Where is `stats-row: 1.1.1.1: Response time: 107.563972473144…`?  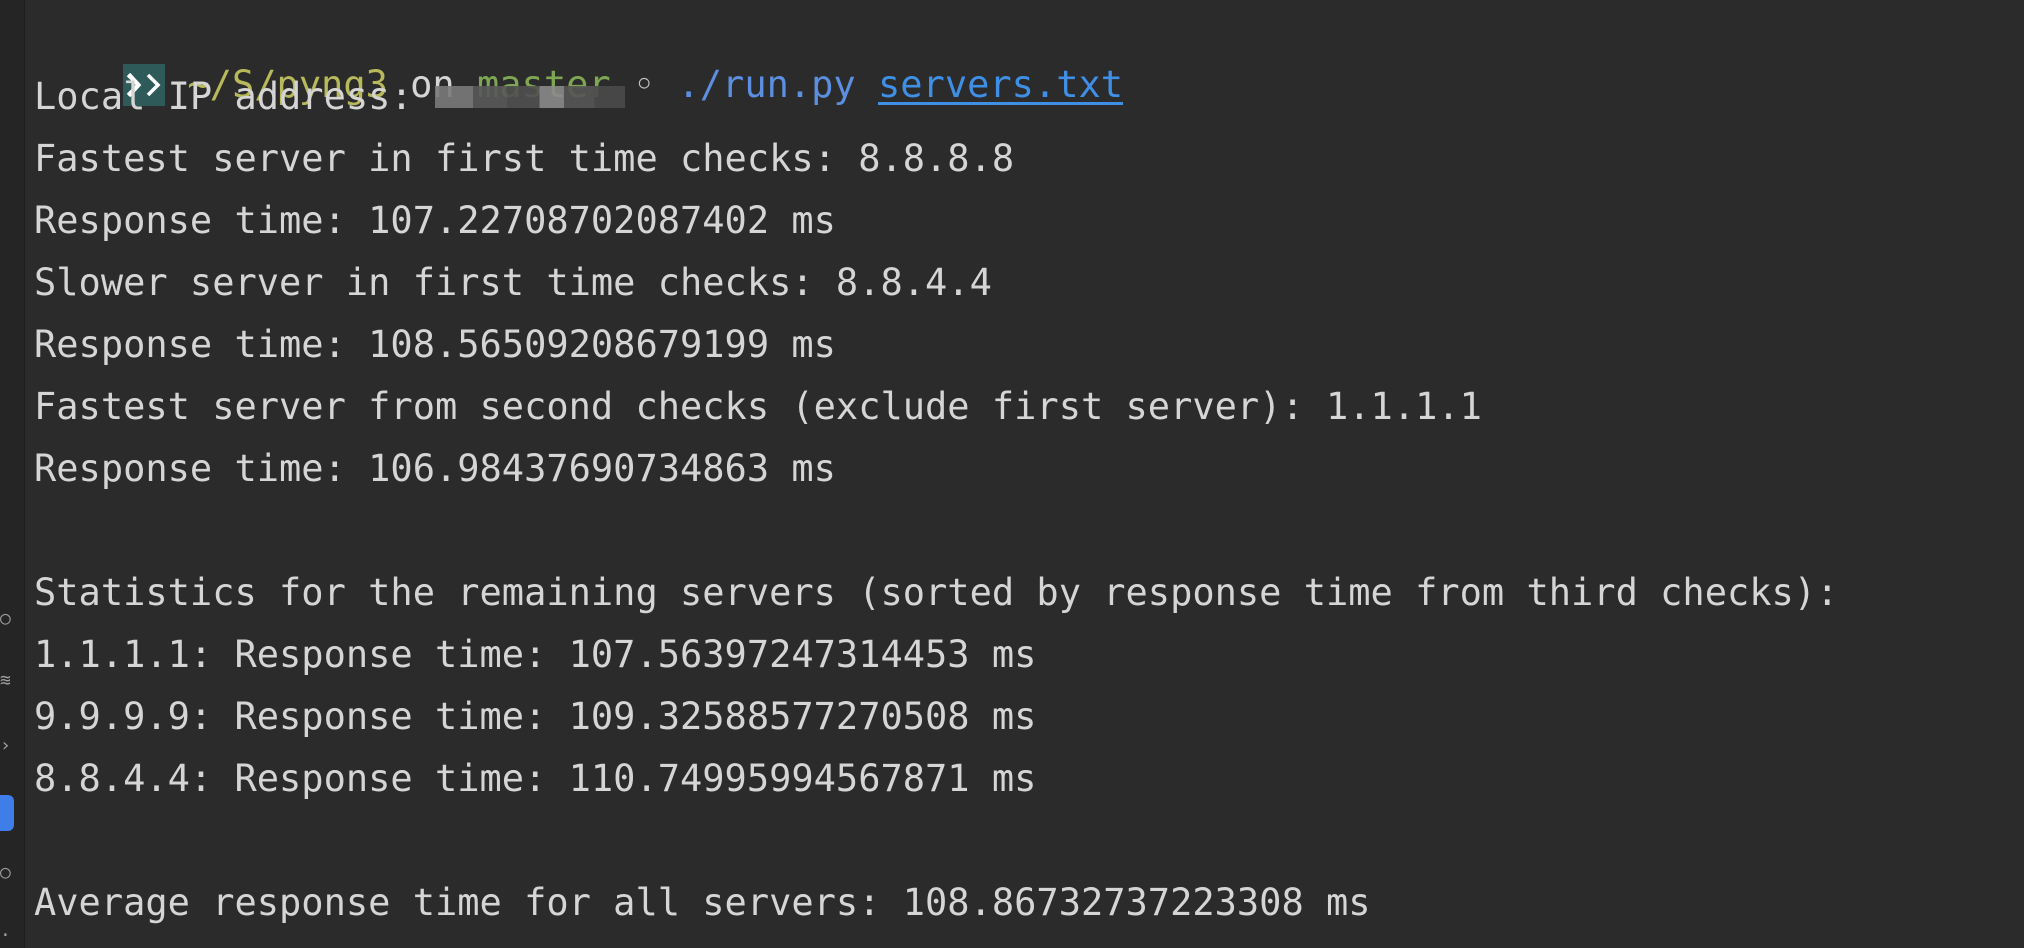 stats-row: 1.1.1.1: Response time: 107.563972473144… is located at coordinates (535, 654).